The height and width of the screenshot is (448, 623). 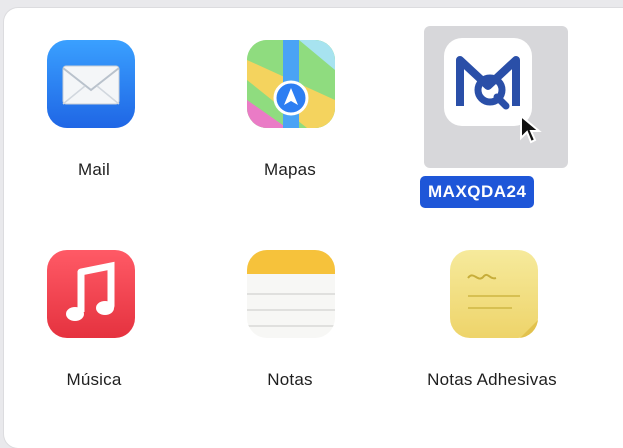 I want to click on app-label-mail: Mail, so click(x=94, y=169).